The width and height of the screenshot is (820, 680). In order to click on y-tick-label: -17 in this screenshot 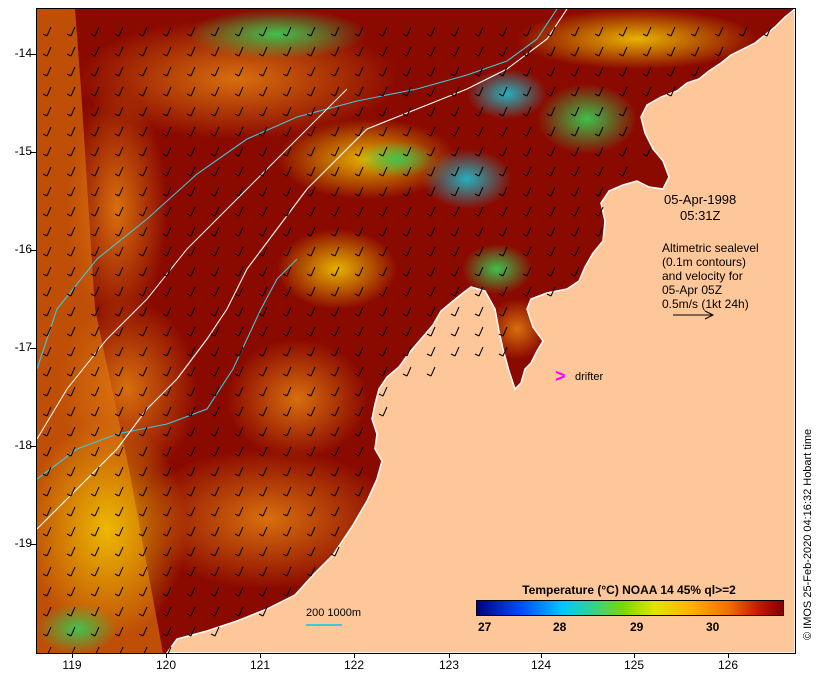, I will do `click(23, 347)`.